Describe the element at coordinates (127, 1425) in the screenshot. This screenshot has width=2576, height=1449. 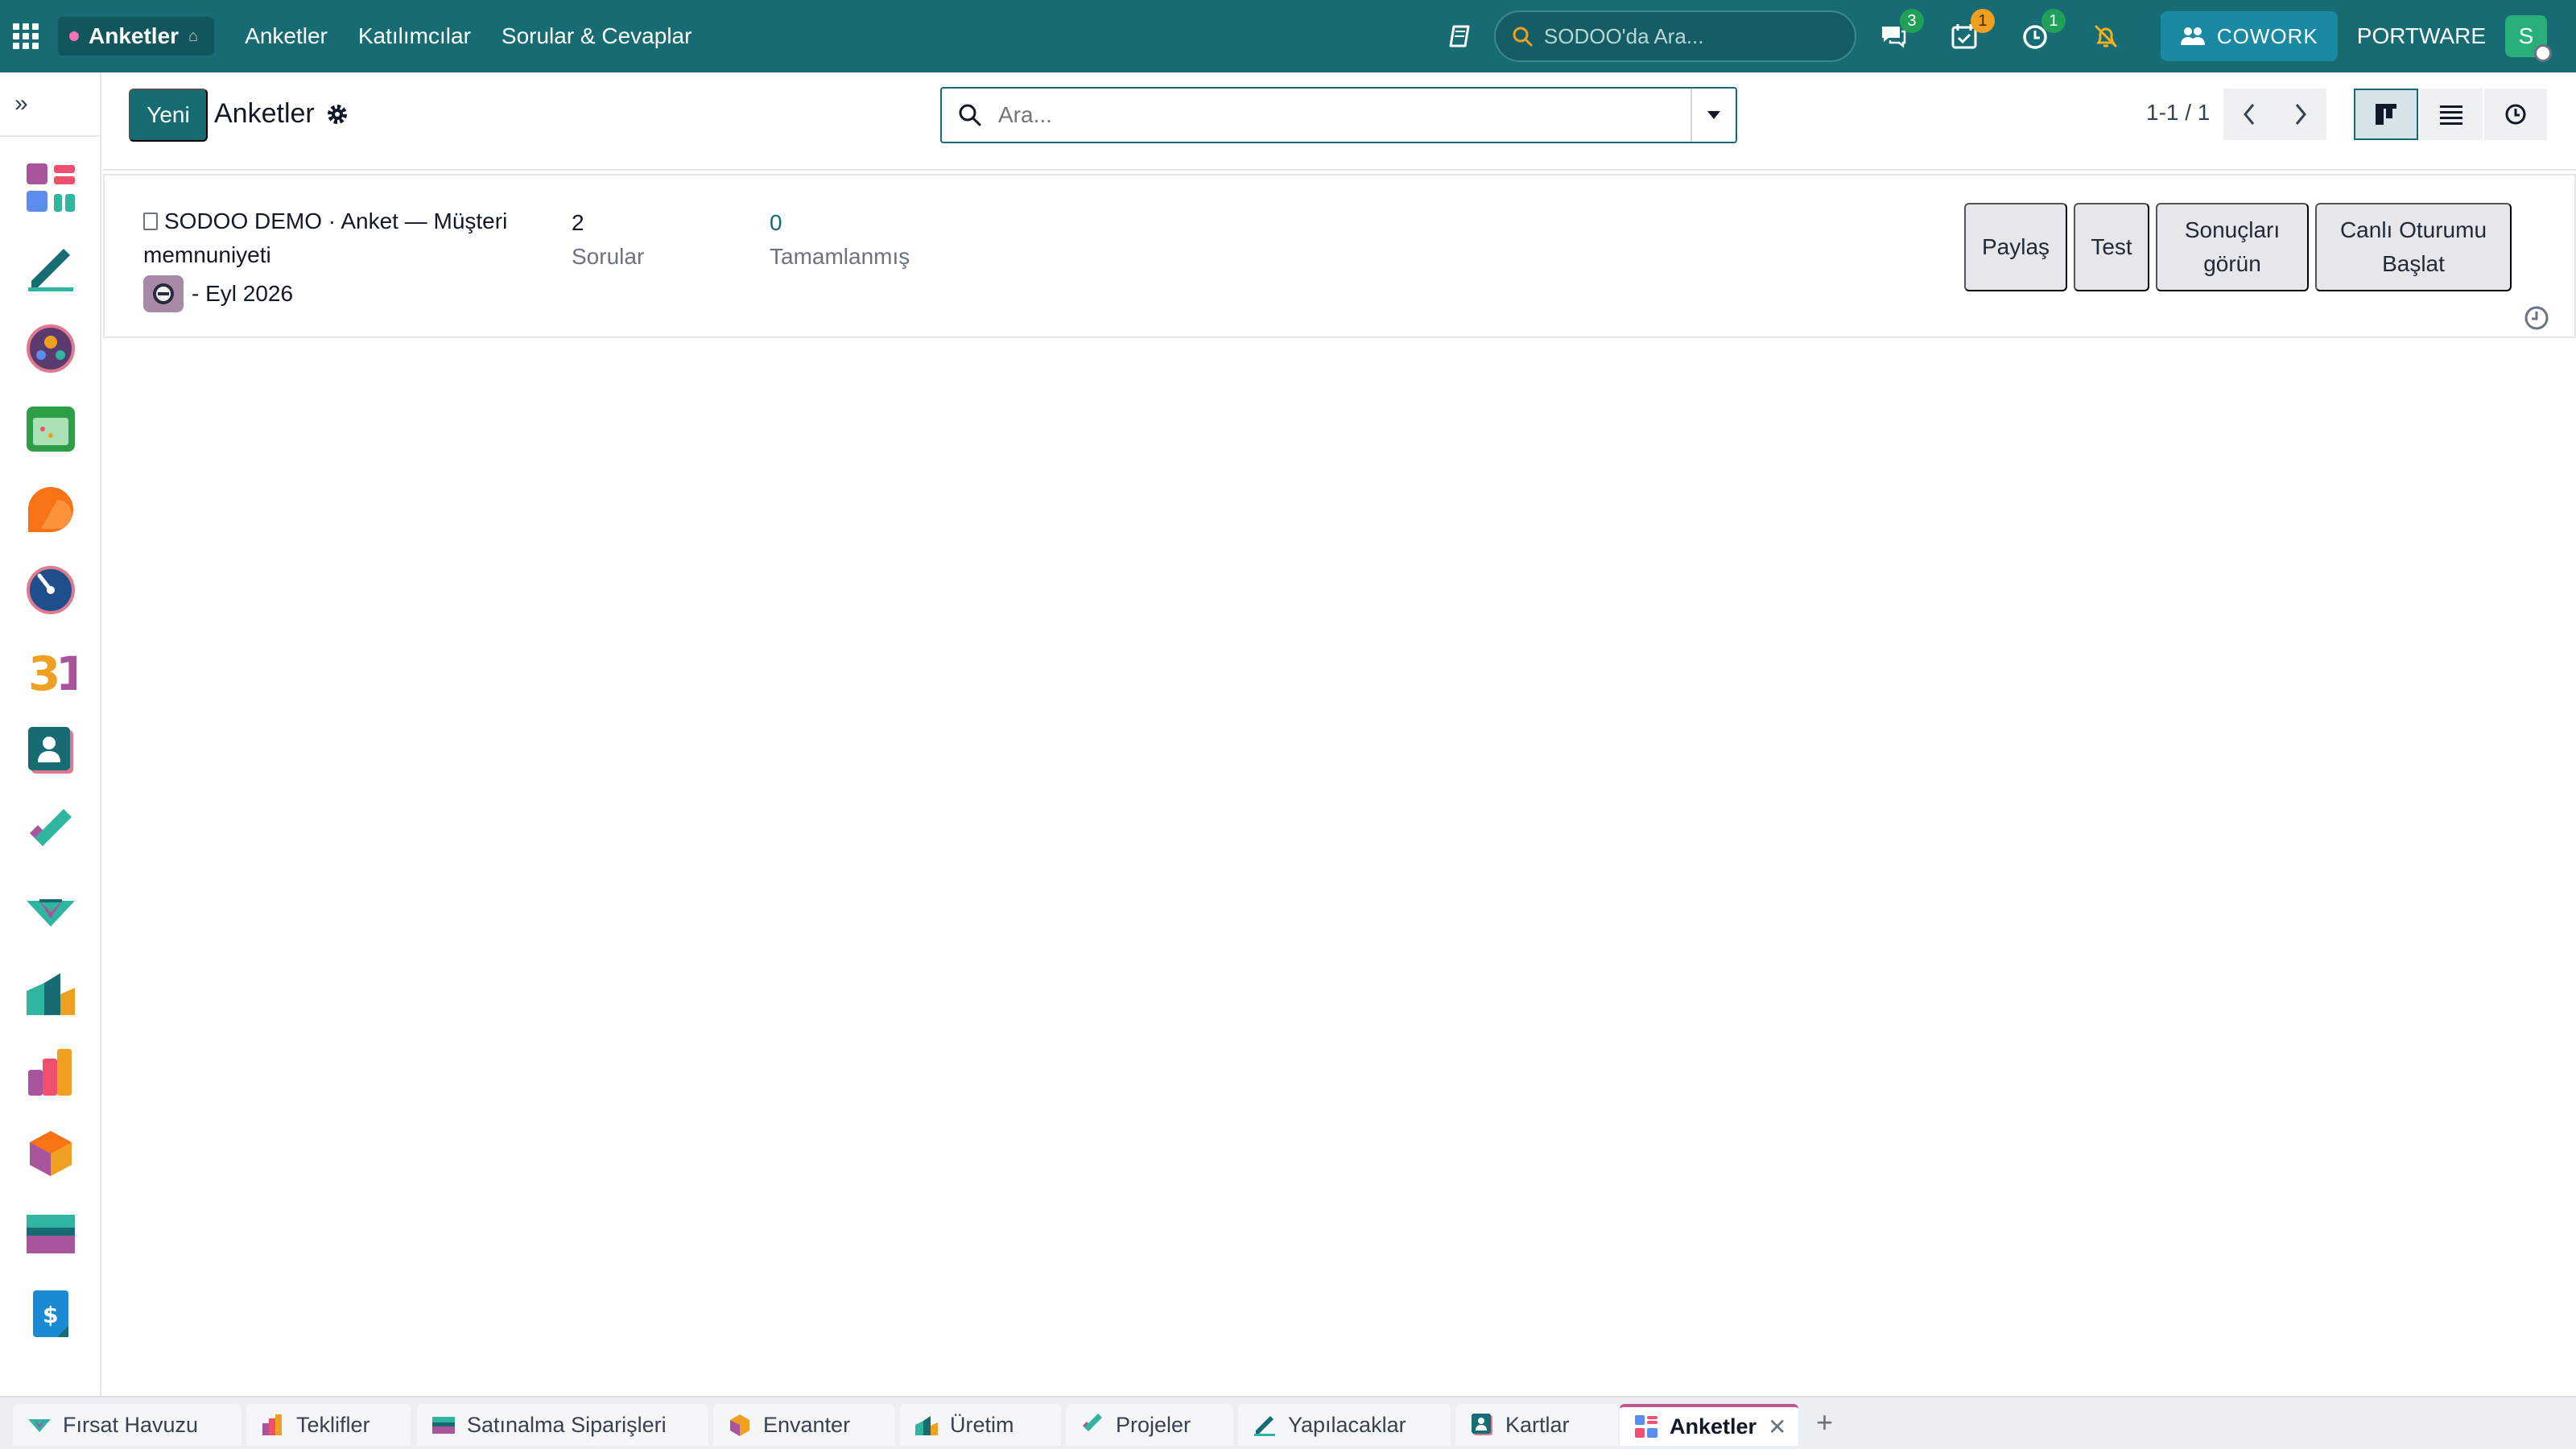
I see `tab-crm: Fırsat Havuzu` at that location.